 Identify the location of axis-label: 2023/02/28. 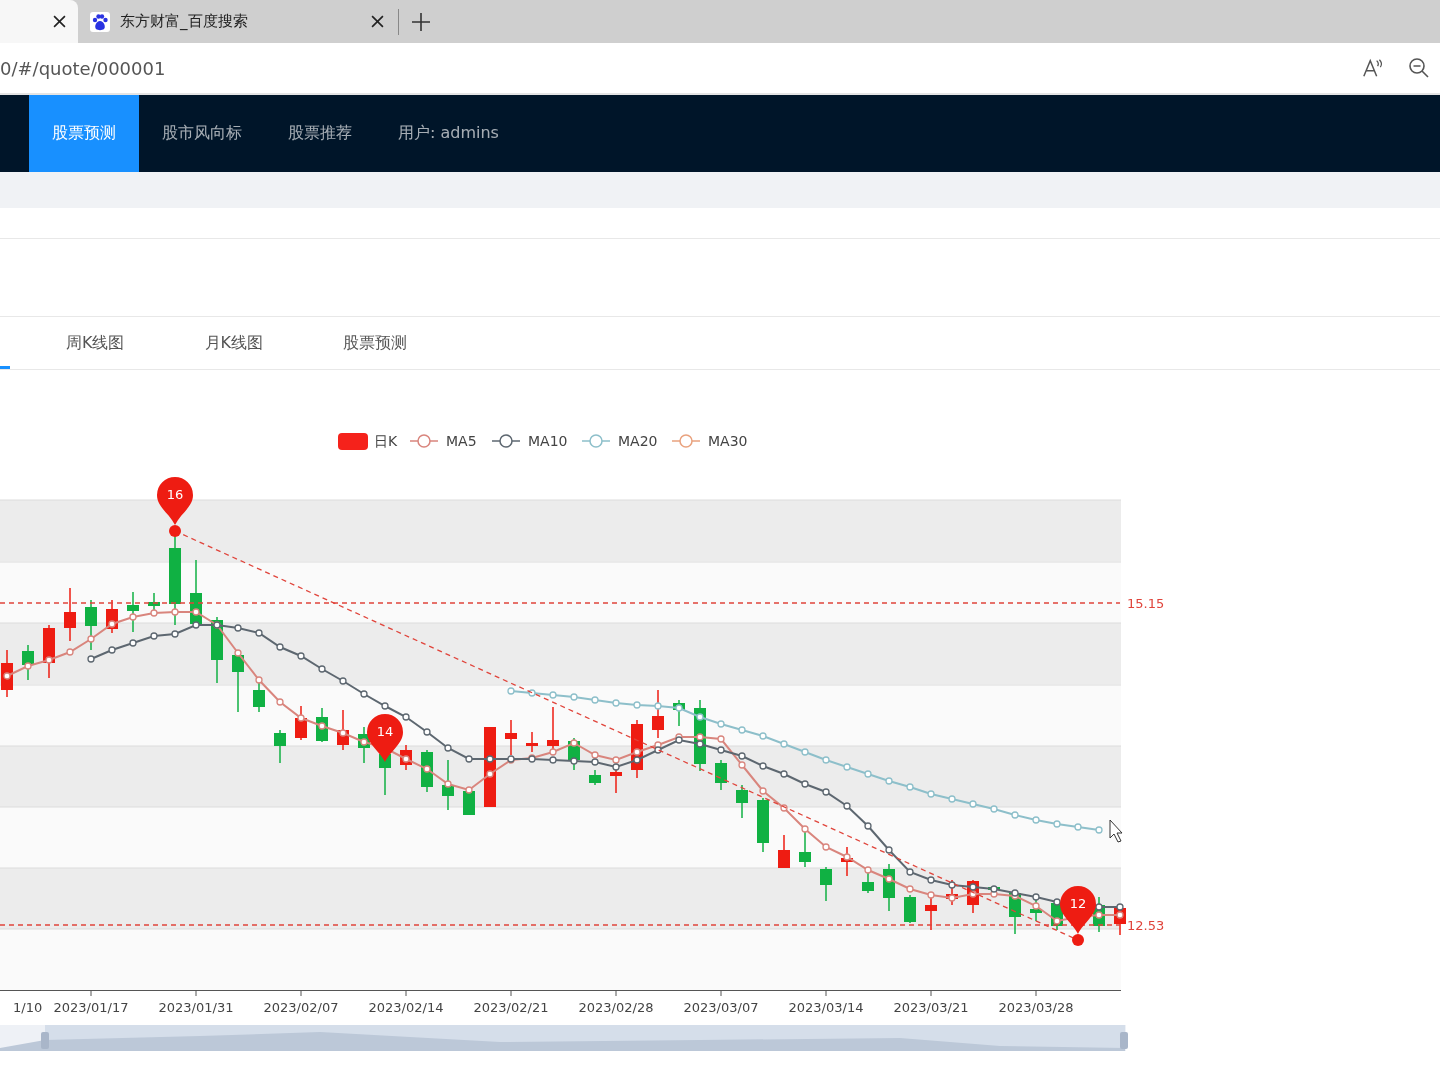
(616, 1007).